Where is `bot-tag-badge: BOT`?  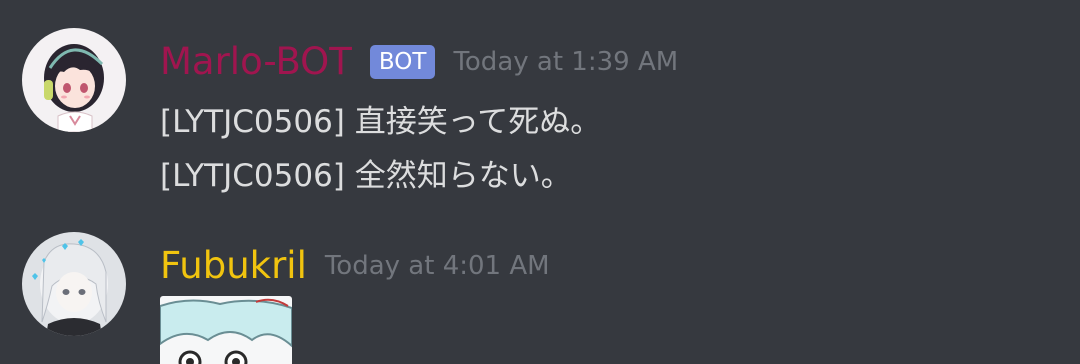
bot-tag-badge: BOT is located at coordinates (402, 62).